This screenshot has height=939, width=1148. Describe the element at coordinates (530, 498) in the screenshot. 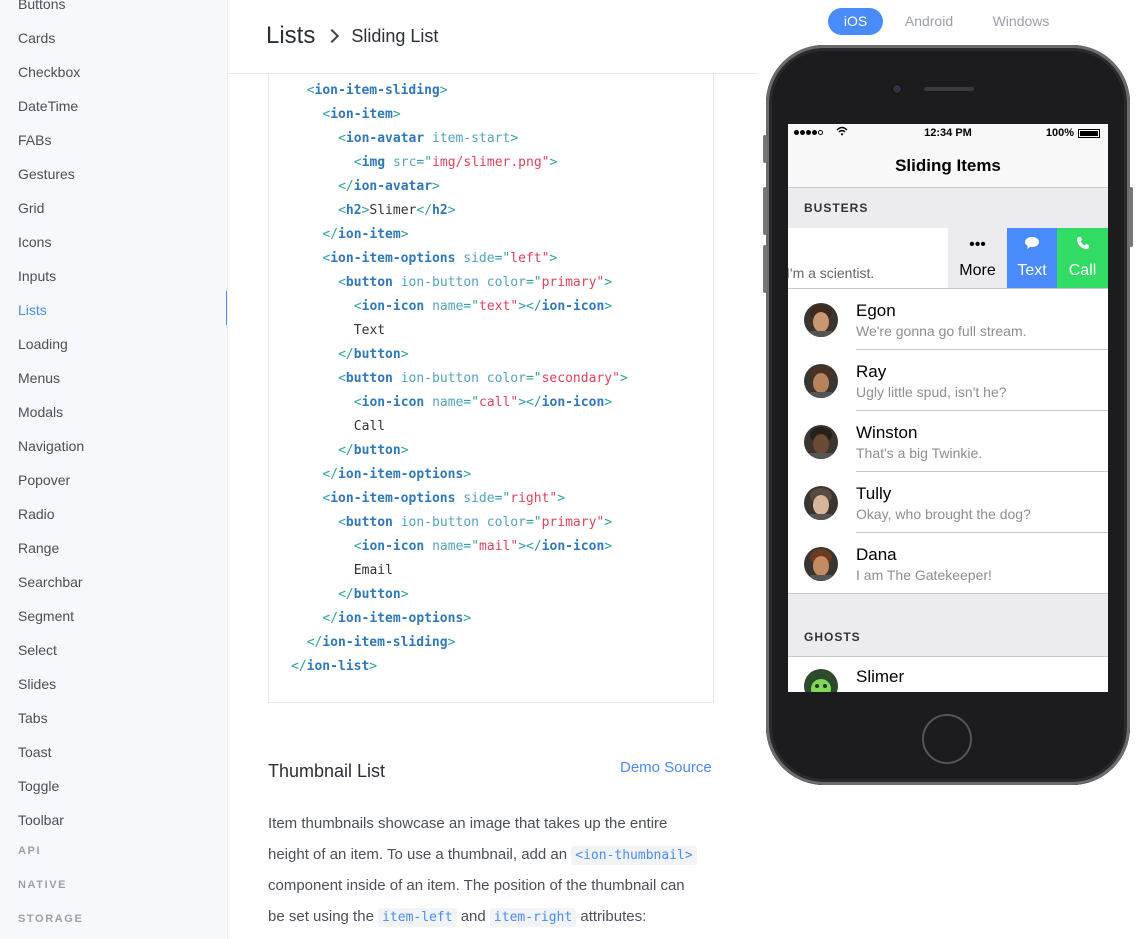

I see `code-value: right` at that location.